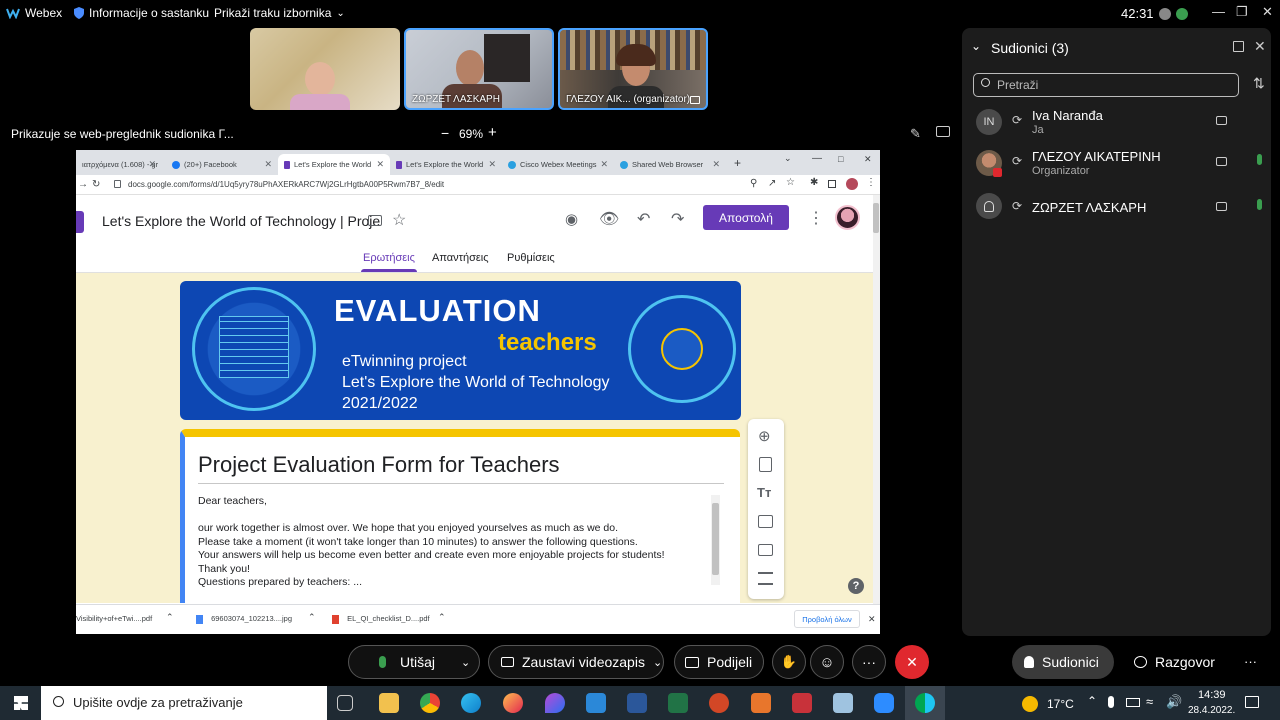  I want to click on browser-close-icon: ✕, so click(868, 159).